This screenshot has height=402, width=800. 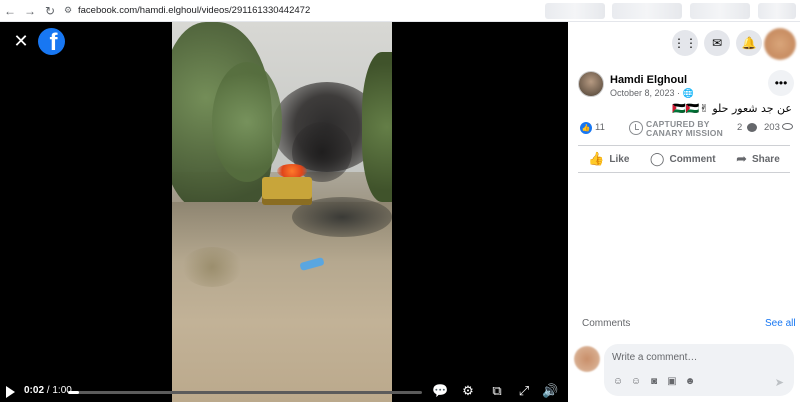 I want to click on camera-icon: ◙, so click(x=654, y=382).